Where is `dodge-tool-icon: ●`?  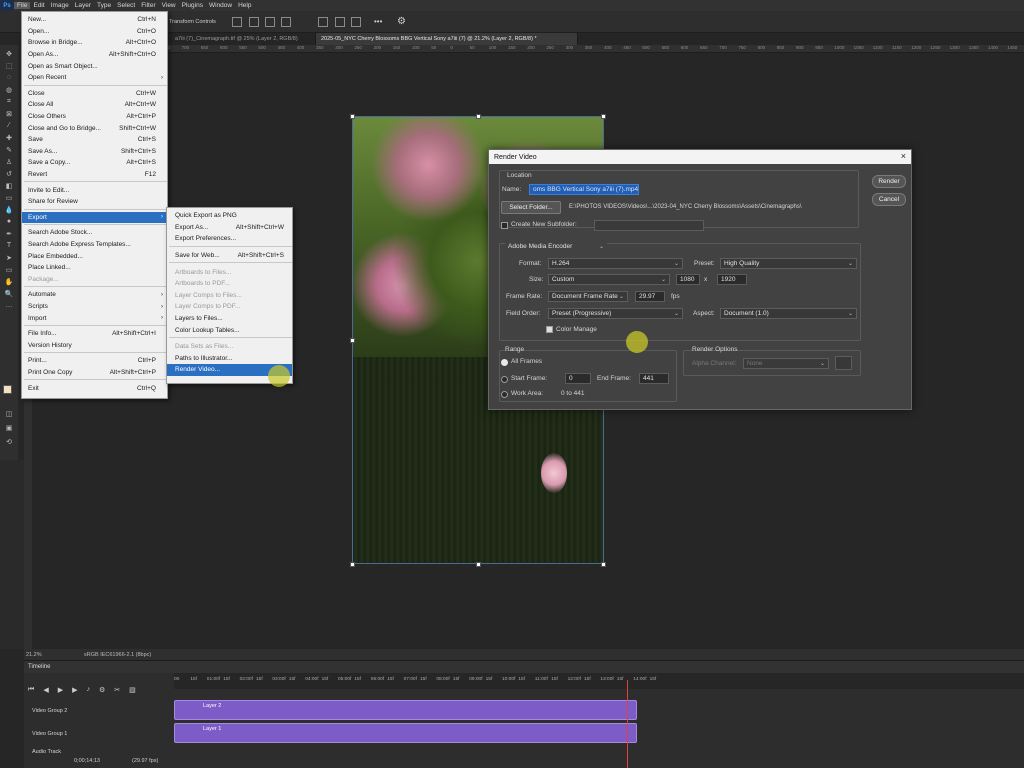 dodge-tool-icon: ● is located at coordinates (9, 221).